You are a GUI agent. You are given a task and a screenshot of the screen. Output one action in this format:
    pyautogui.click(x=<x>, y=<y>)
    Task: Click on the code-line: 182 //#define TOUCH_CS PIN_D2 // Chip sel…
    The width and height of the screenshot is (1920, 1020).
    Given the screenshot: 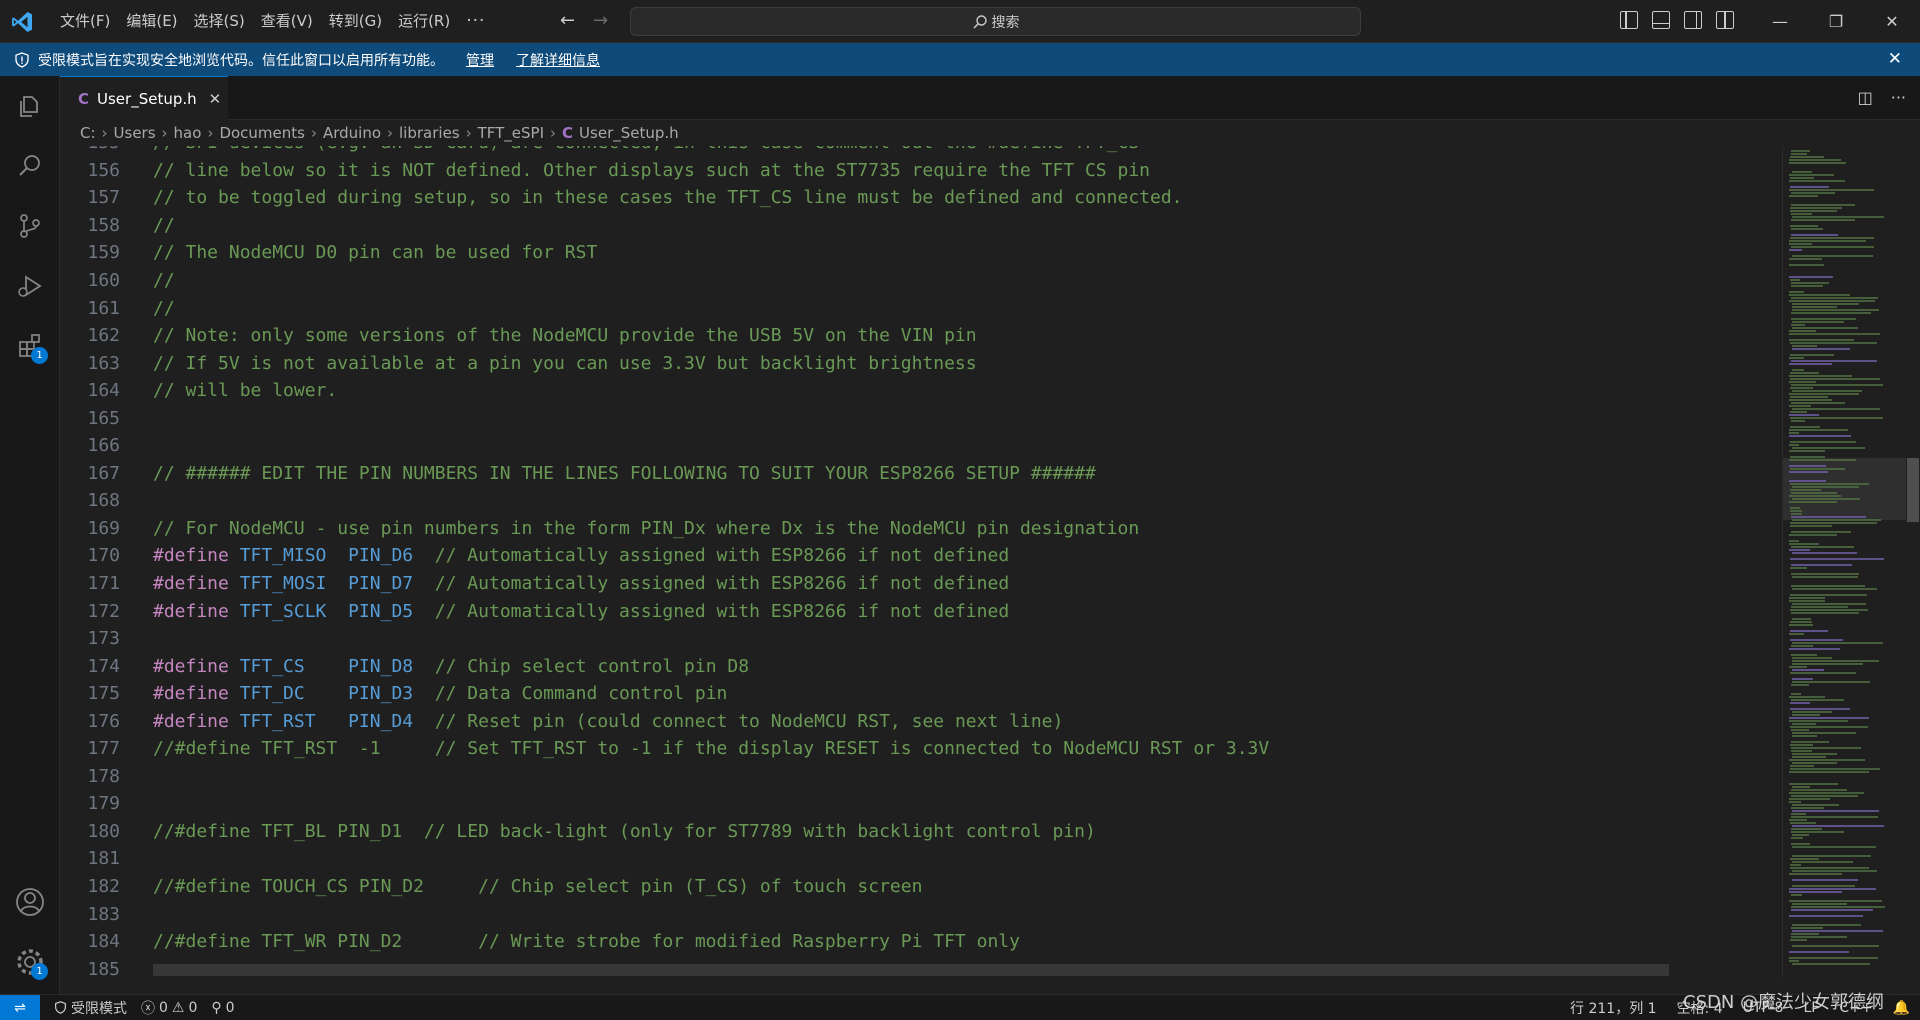 What is the action you would take?
    pyautogui.click(x=921, y=887)
    